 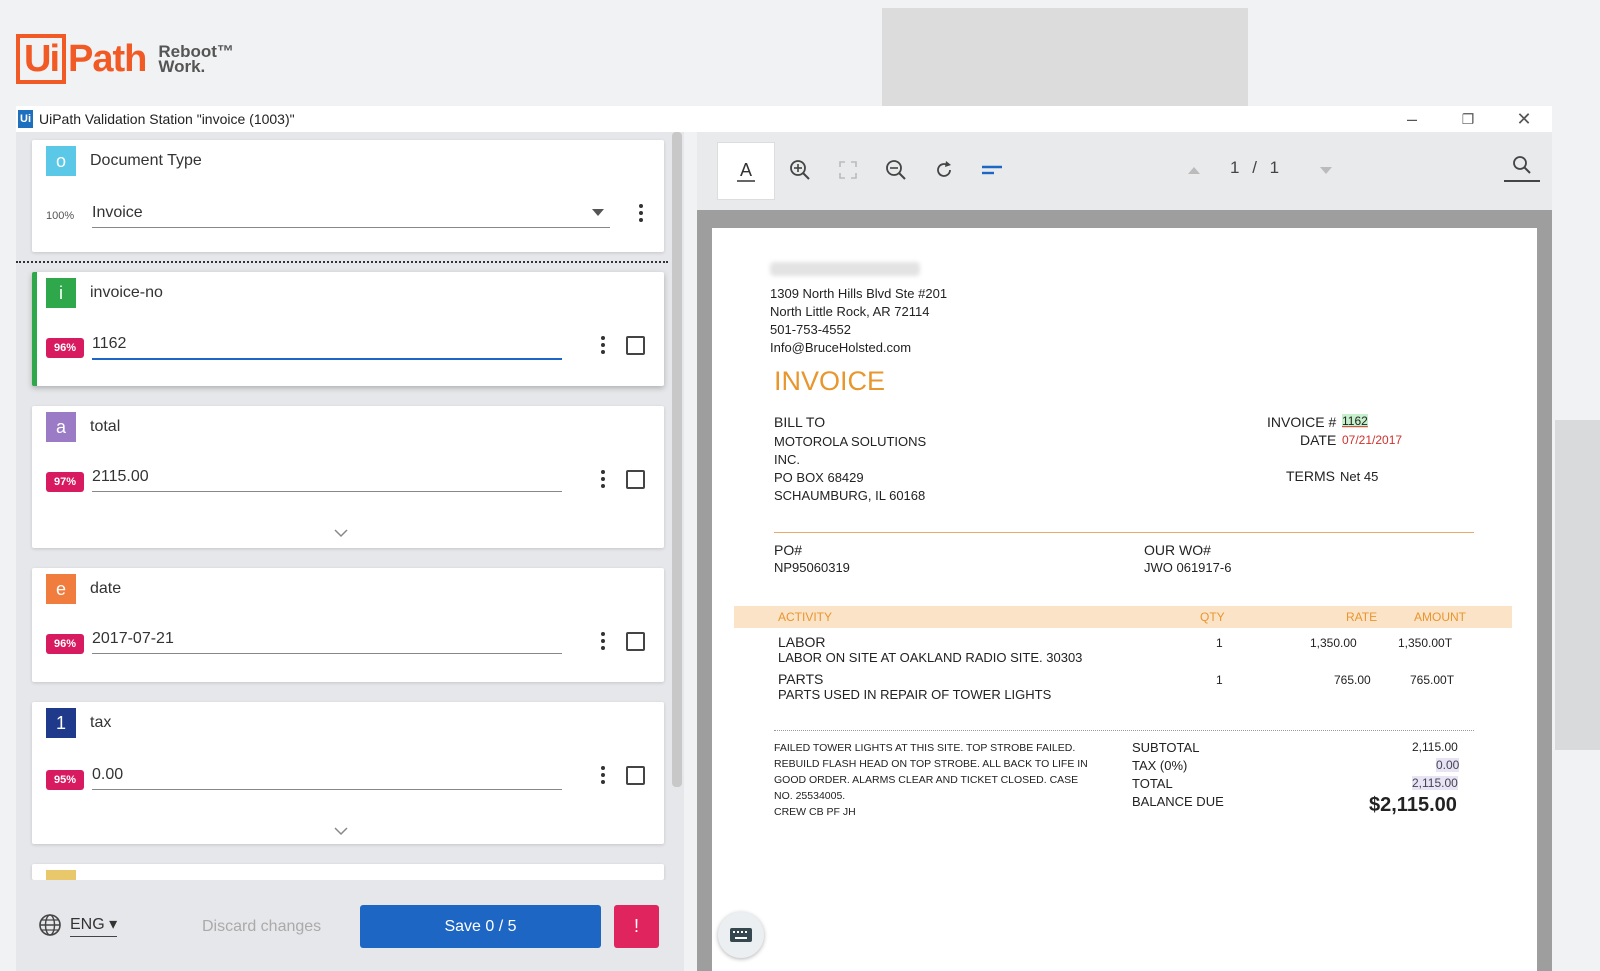 What do you see at coordinates (636, 926) in the screenshot?
I see `exception-button: !` at bounding box center [636, 926].